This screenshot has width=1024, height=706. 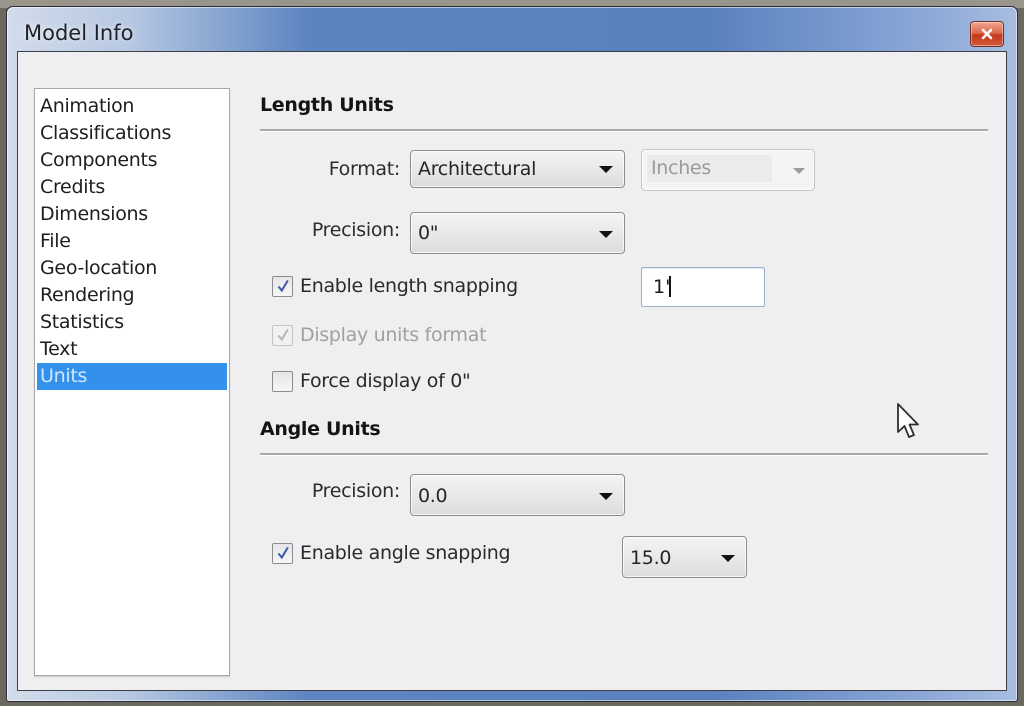 I want to click on category-item-text: Text, so click(x=132, y=349).